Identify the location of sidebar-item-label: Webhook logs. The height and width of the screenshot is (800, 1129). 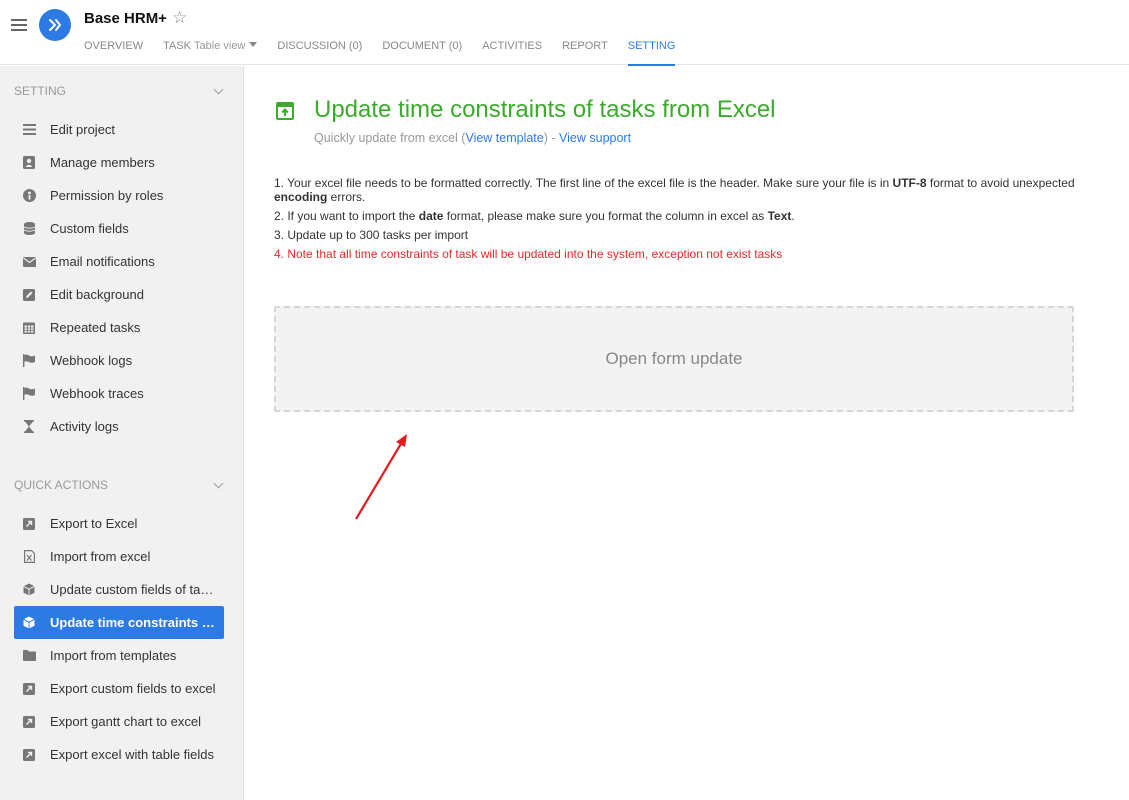
(91, 360).